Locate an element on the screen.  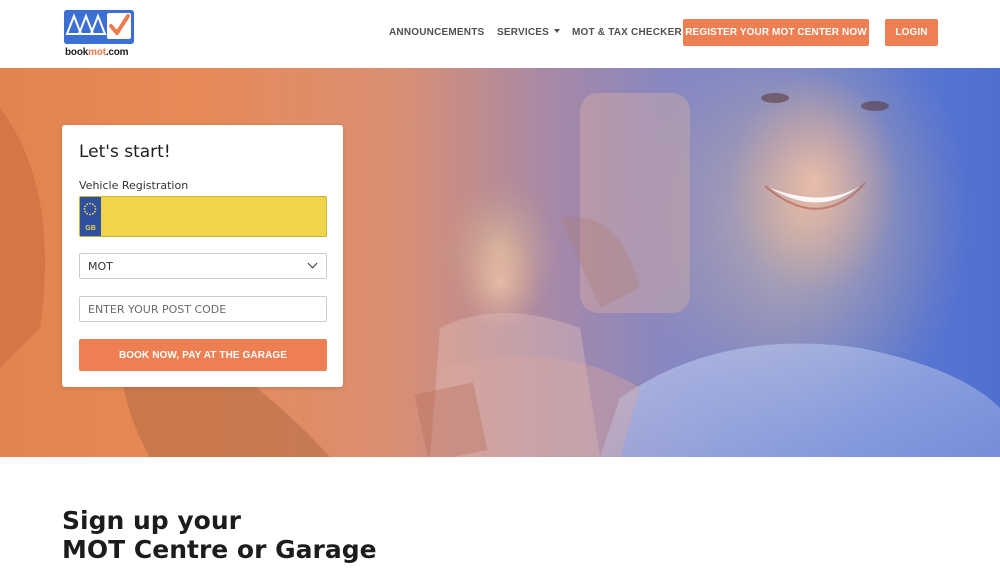
bookmot-logo: bookmot.com is located at coordinates (100, 35).